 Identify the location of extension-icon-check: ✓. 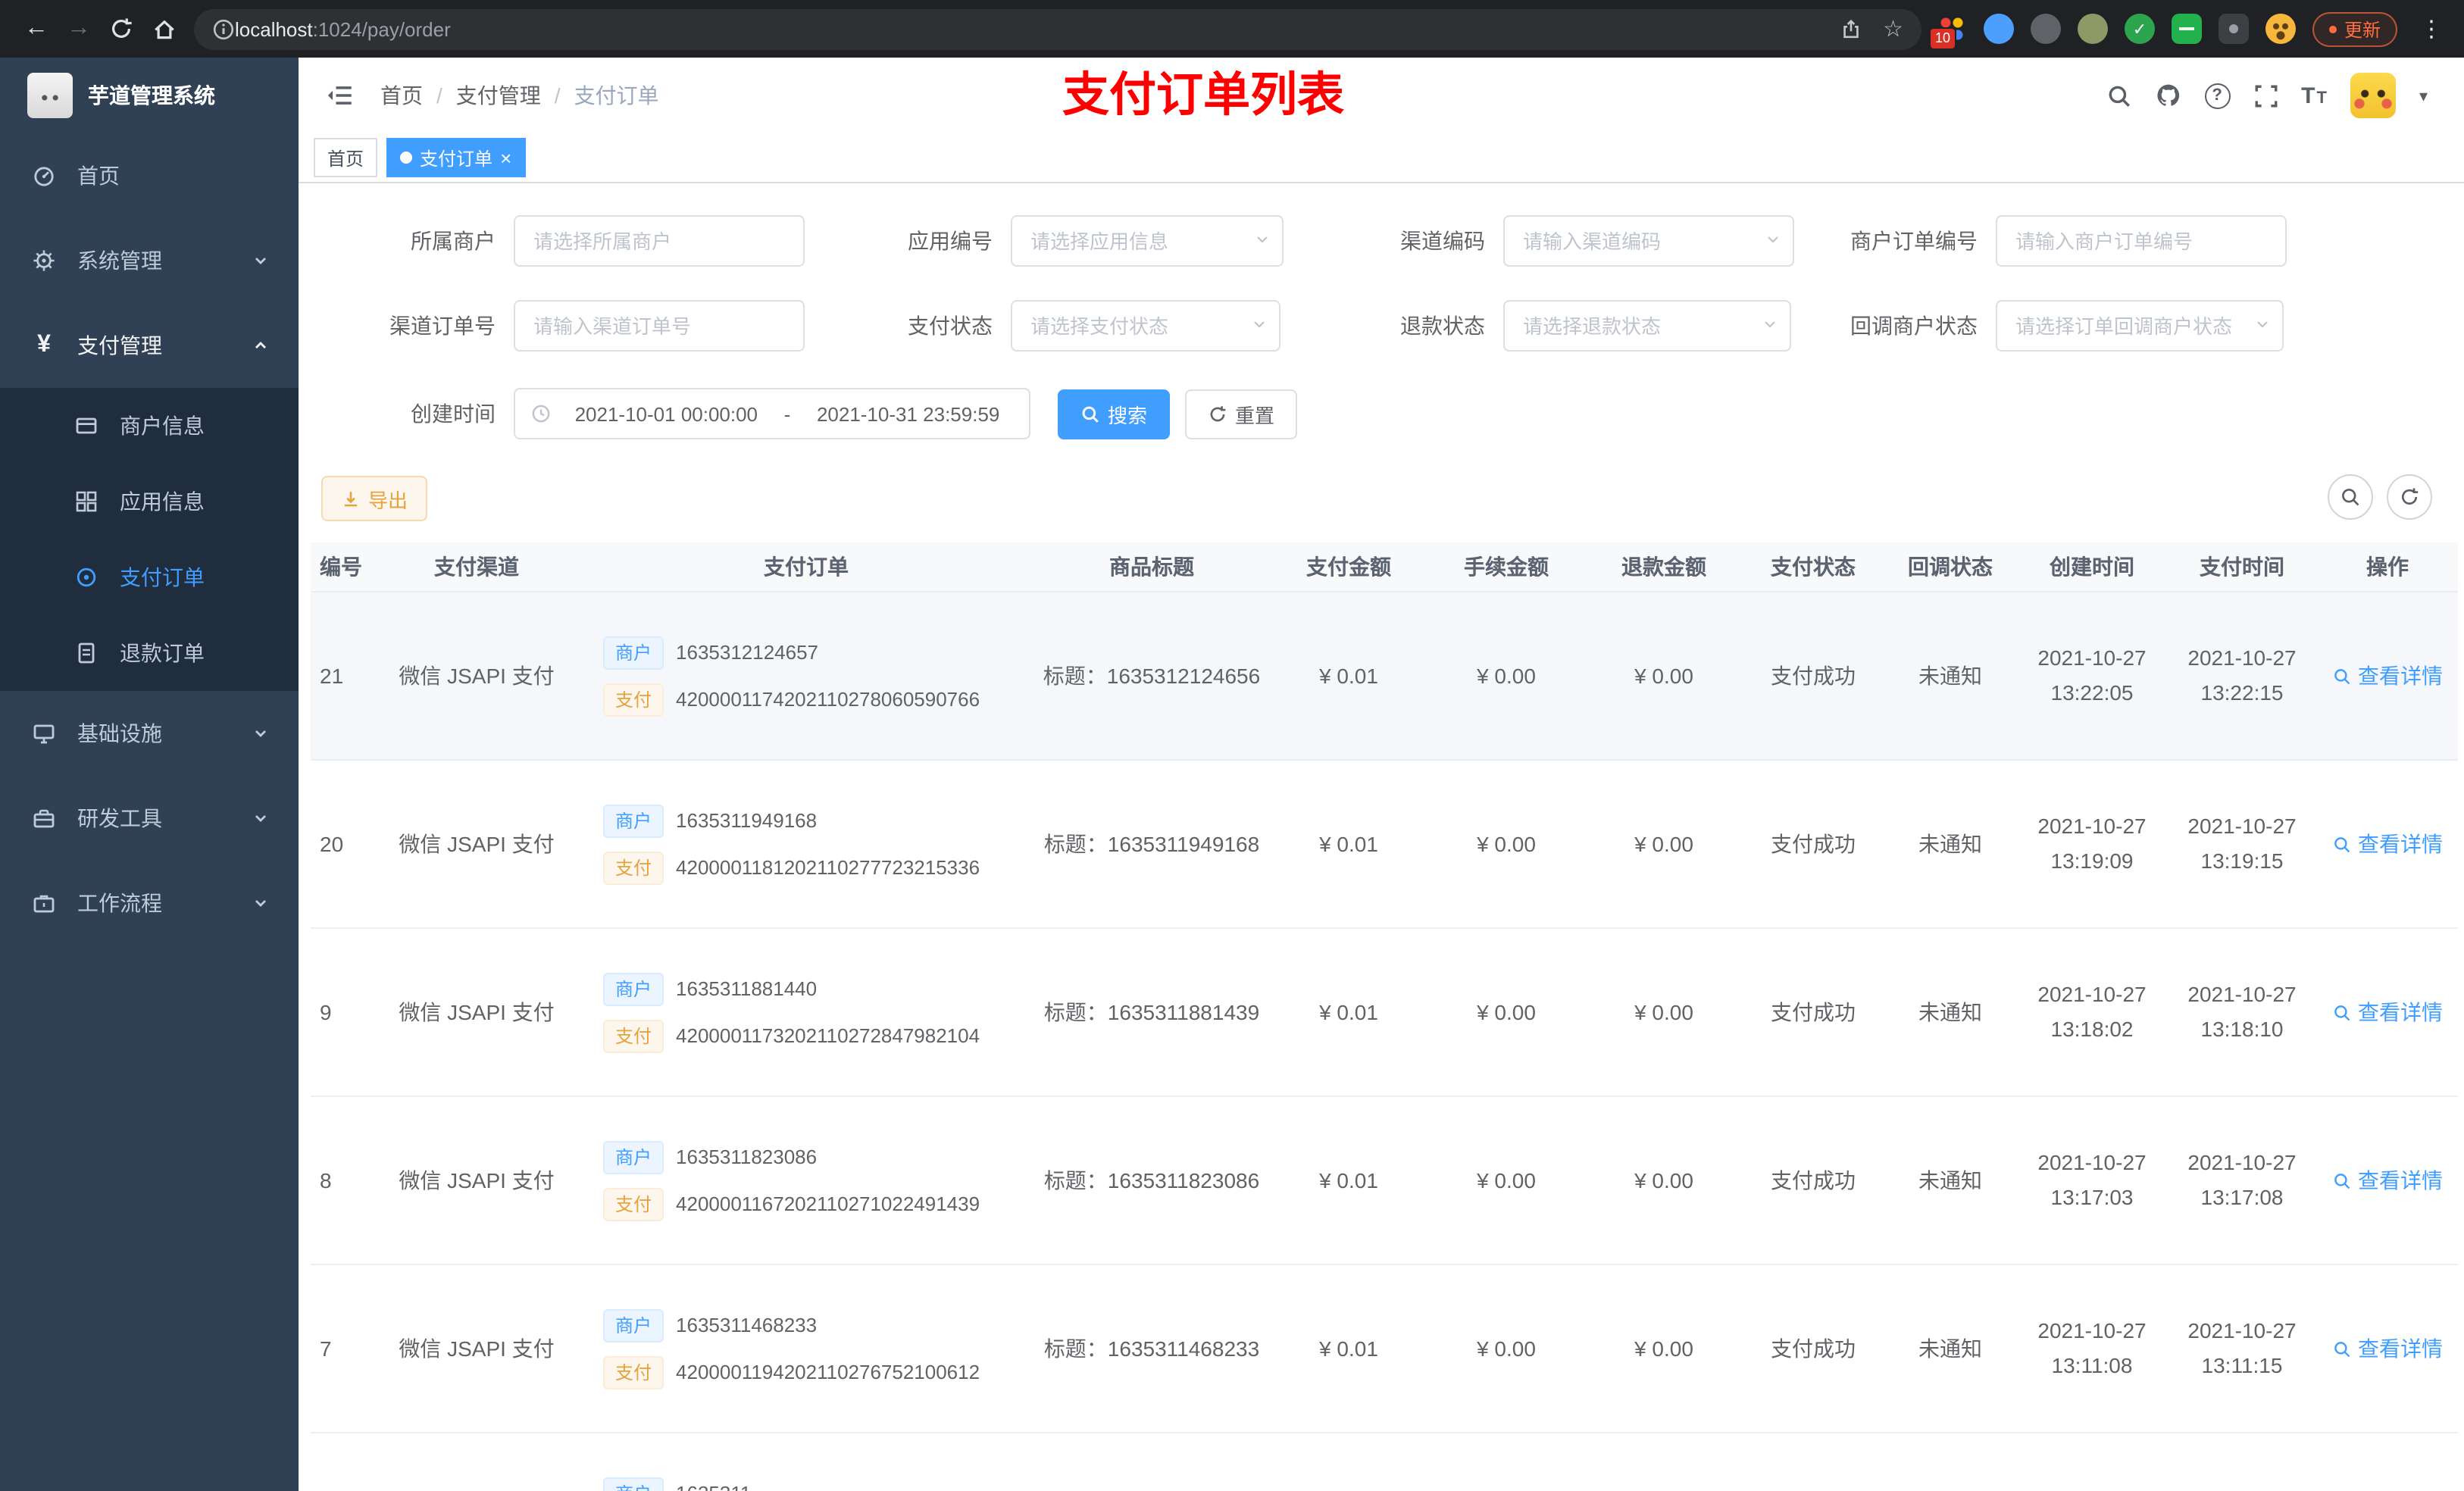
(2139, 29).